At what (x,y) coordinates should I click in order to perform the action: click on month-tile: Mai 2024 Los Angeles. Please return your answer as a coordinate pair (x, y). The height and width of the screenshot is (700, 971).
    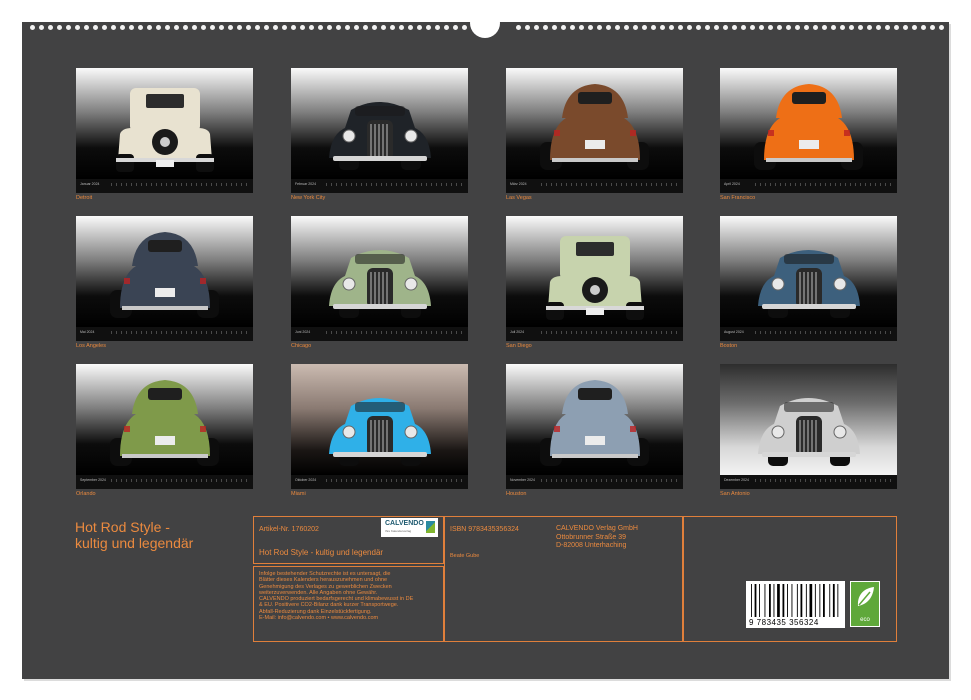
    Looking at the image, I should click on (164, 282).